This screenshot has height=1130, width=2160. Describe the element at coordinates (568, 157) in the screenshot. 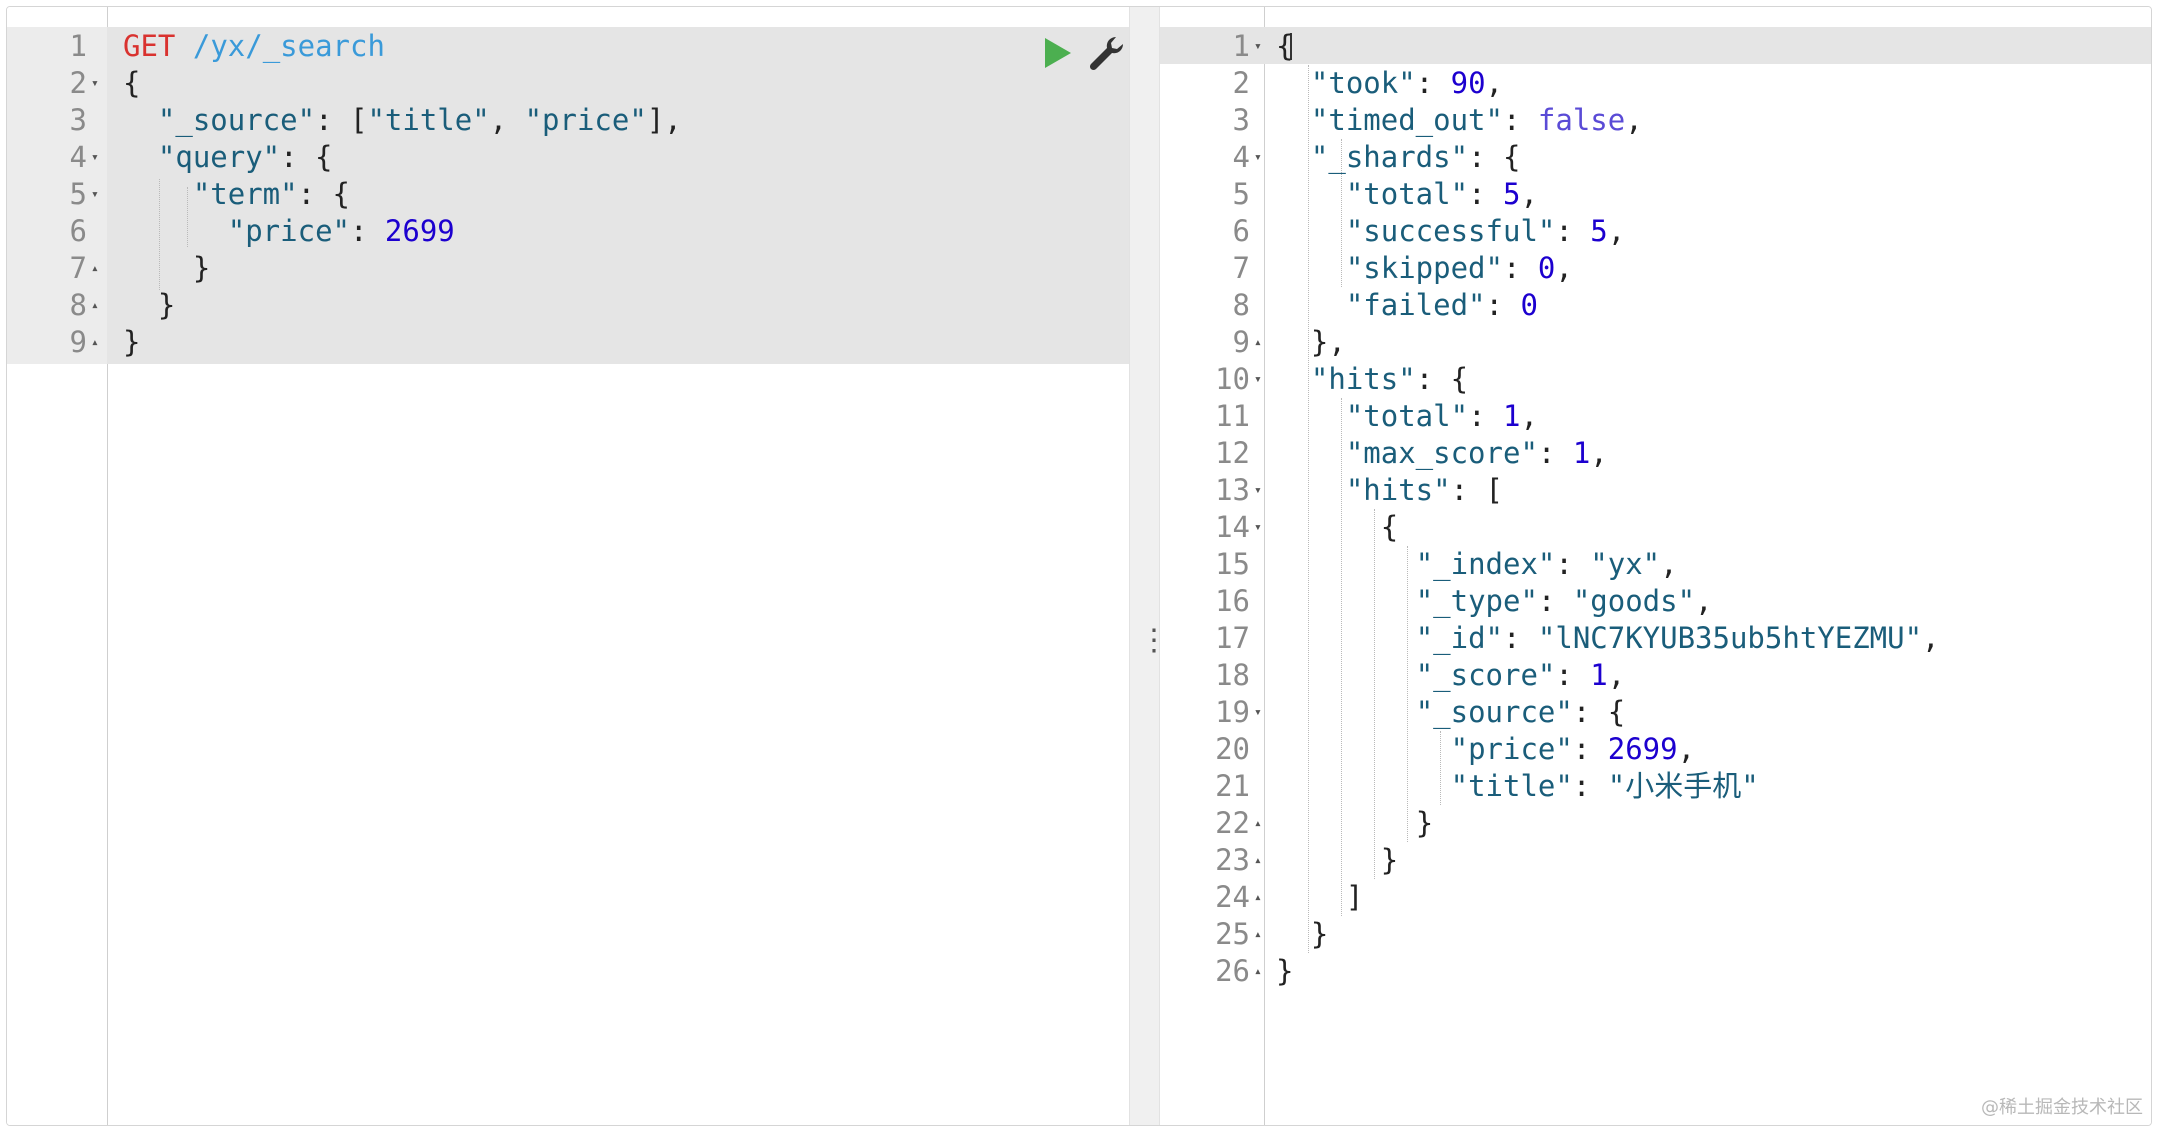

I see `request-line-4: 4 ▾ "query": {` at that location.